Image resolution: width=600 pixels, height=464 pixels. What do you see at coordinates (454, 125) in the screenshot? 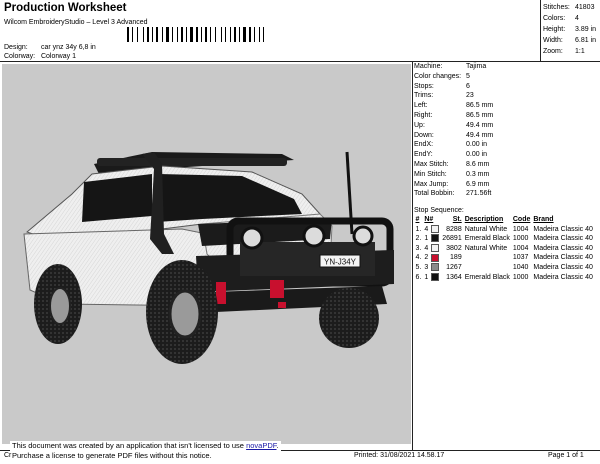
I see `prop-row: Up: 49.4 mm` at bounding box center [454, 125].